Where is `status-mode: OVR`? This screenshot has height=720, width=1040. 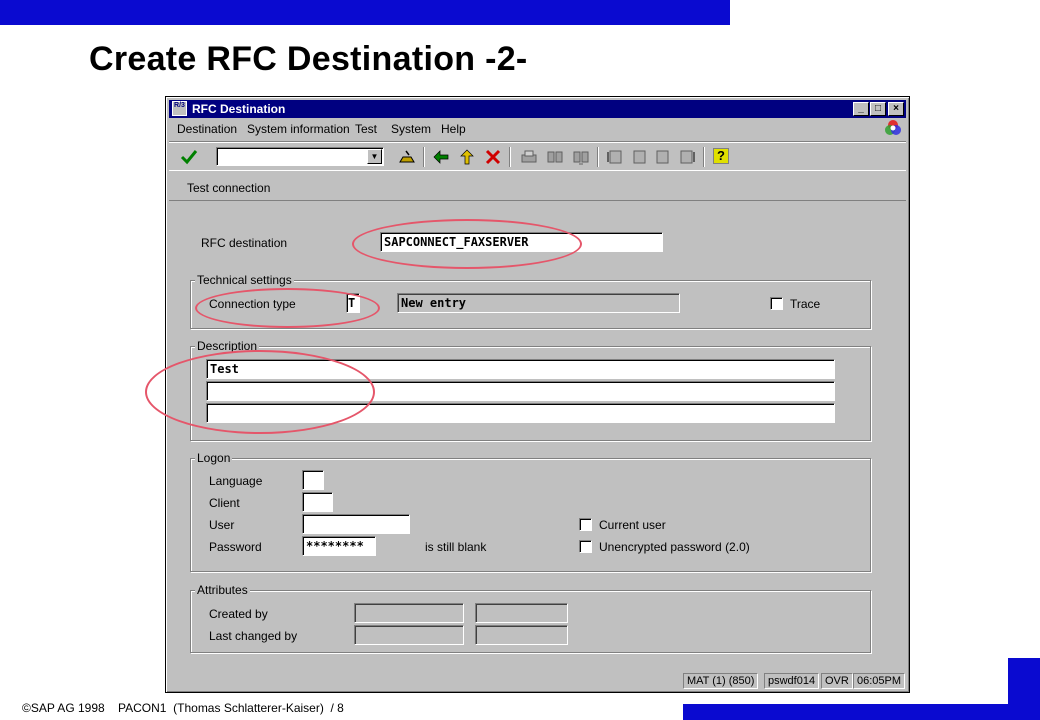
status-mode: OVR is located at coordinates (837, 681).